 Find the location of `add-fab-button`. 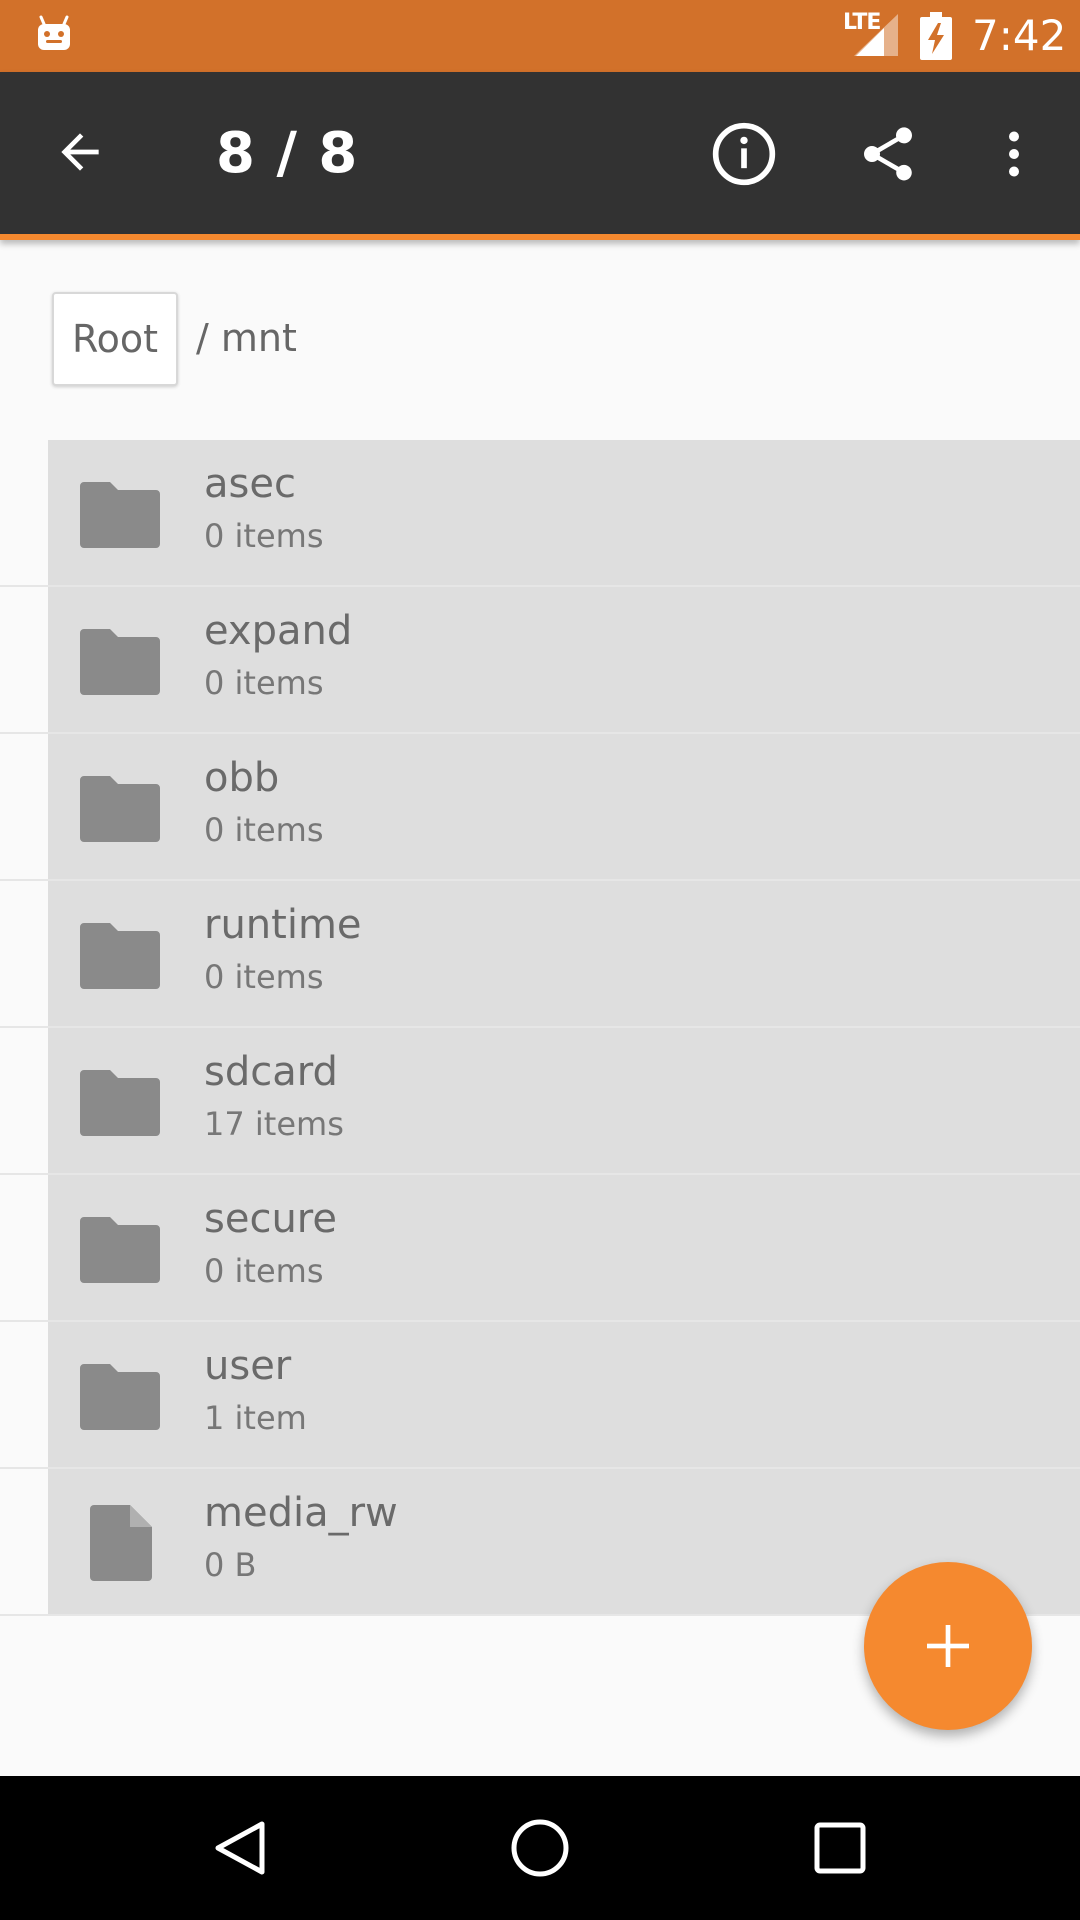

add-fab-button is located at coordinates (948, 1646).